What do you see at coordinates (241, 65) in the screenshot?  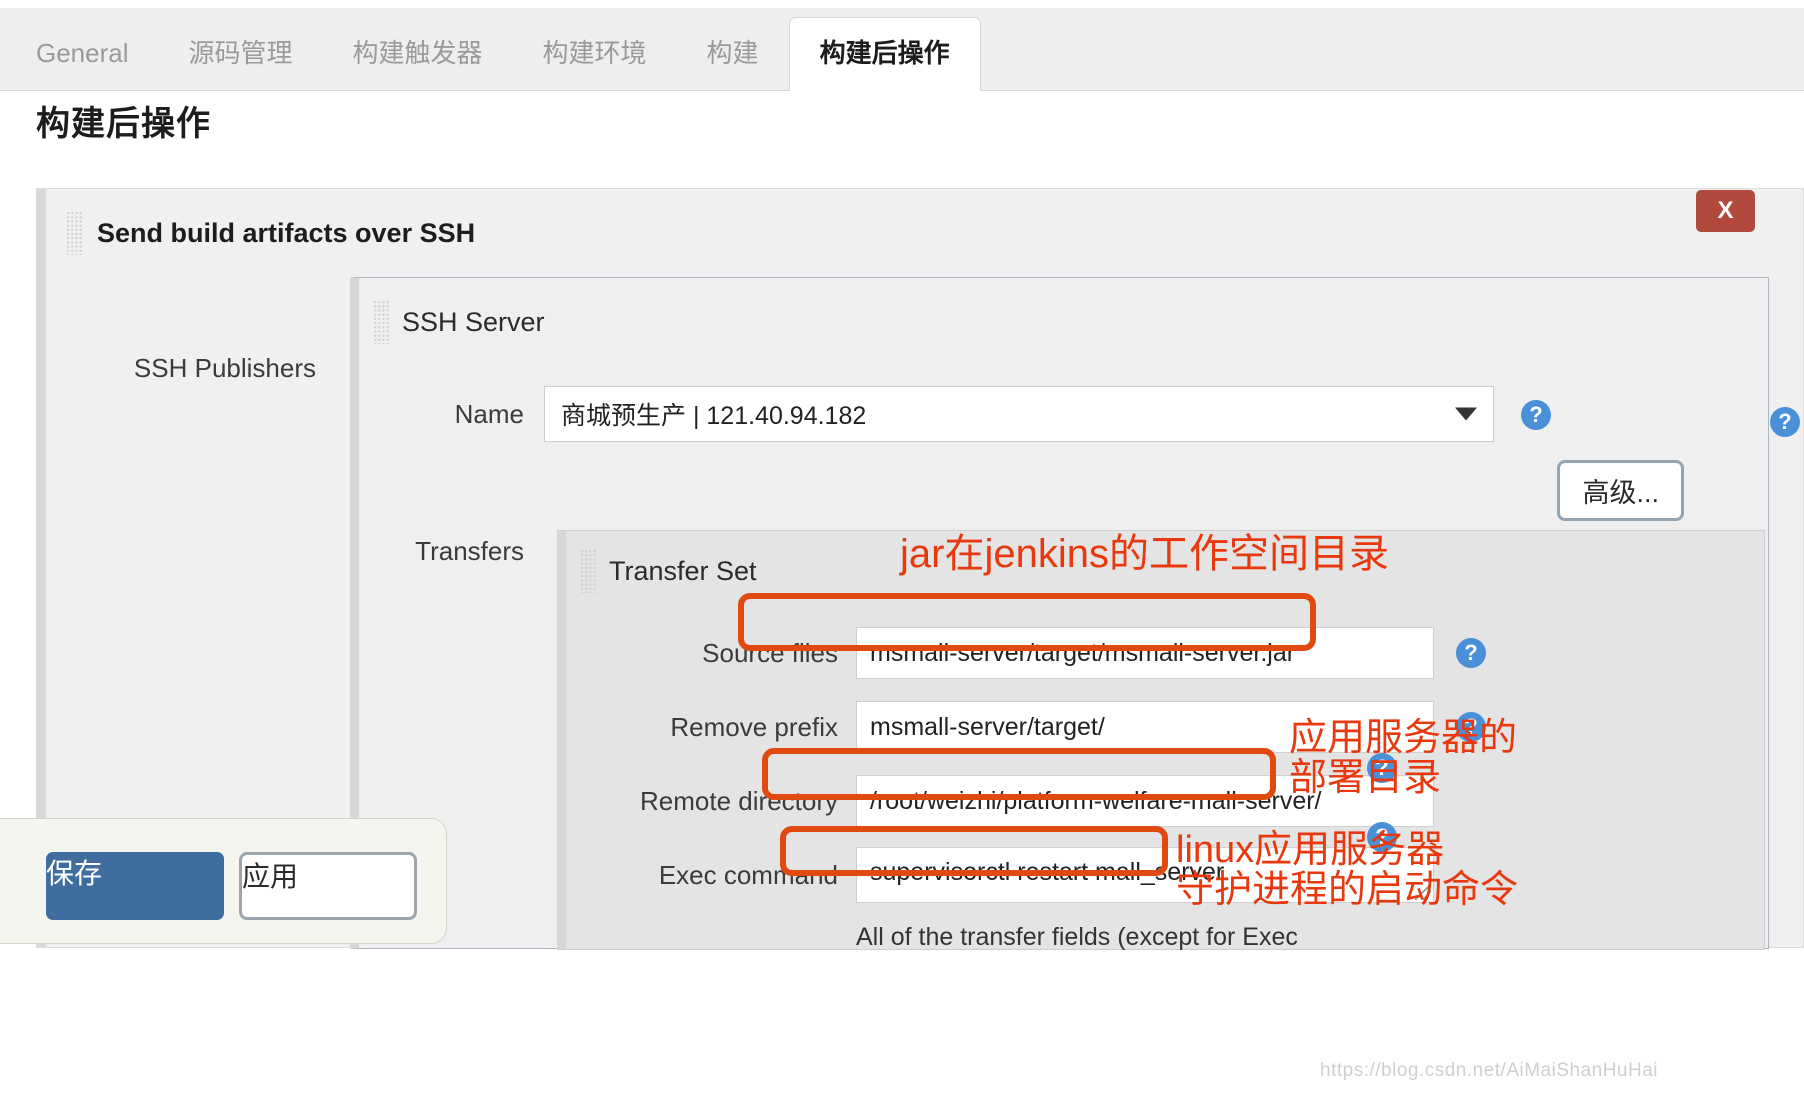 I see `tab-scm: 源码管理` at bounding box center [241, 65].